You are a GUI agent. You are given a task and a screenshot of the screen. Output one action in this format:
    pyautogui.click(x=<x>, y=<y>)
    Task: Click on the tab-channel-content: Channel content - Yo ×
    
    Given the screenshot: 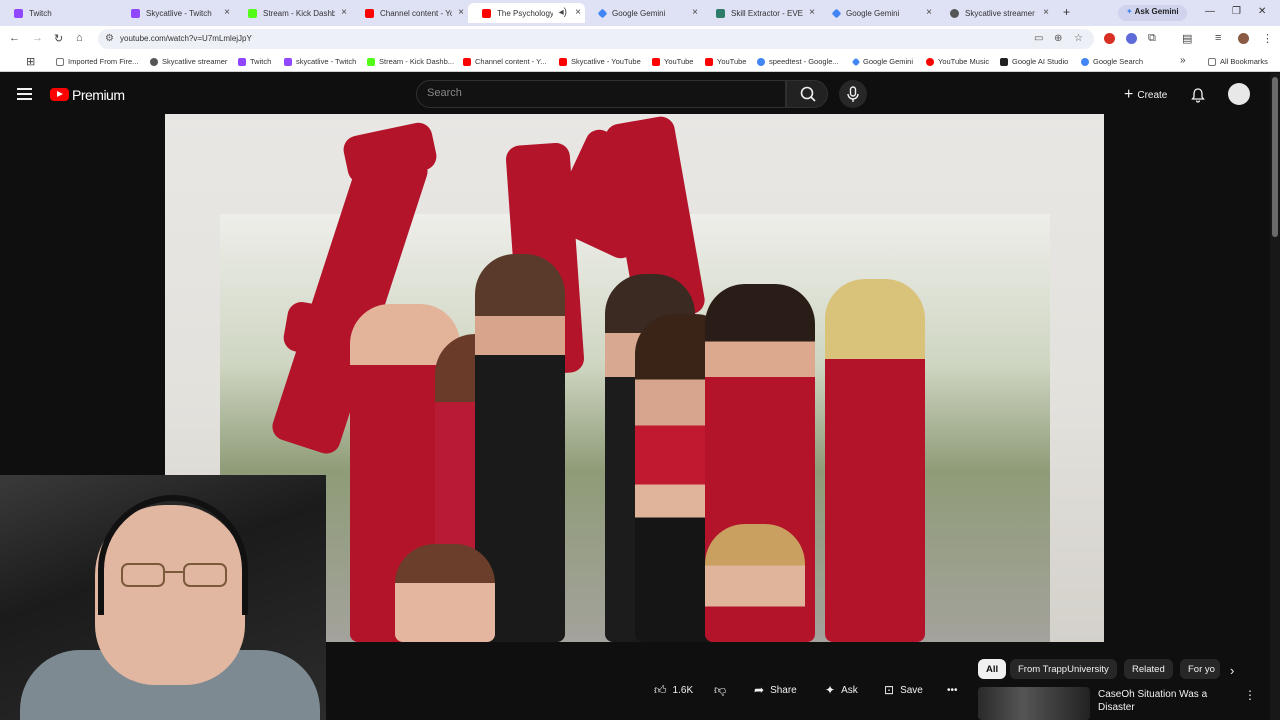 What is the action you would take?
    pyautogui.click(x=409, y=13)
    